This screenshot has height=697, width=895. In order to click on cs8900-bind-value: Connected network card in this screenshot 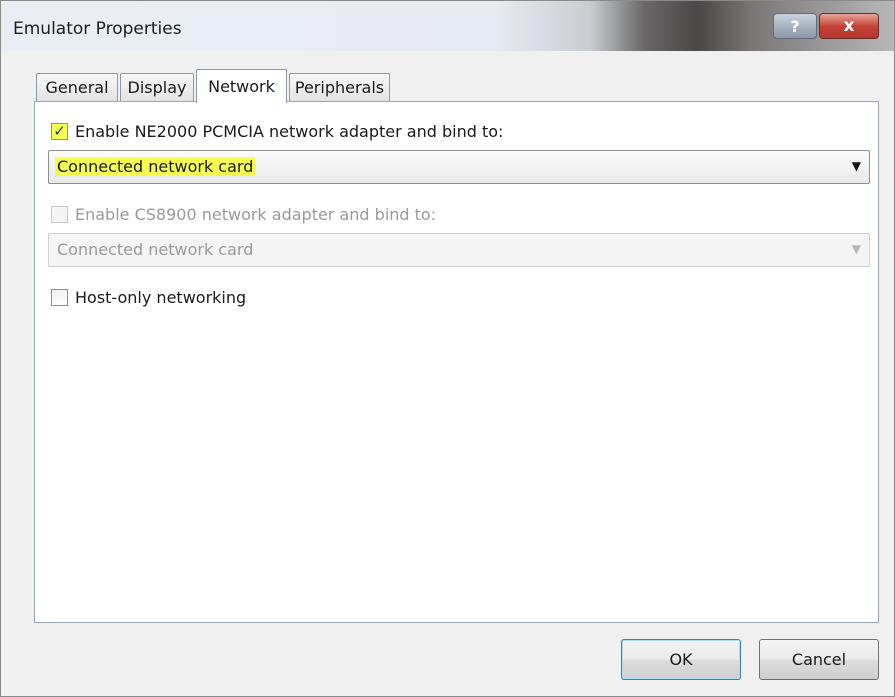, I will do `click(155, 249)`.